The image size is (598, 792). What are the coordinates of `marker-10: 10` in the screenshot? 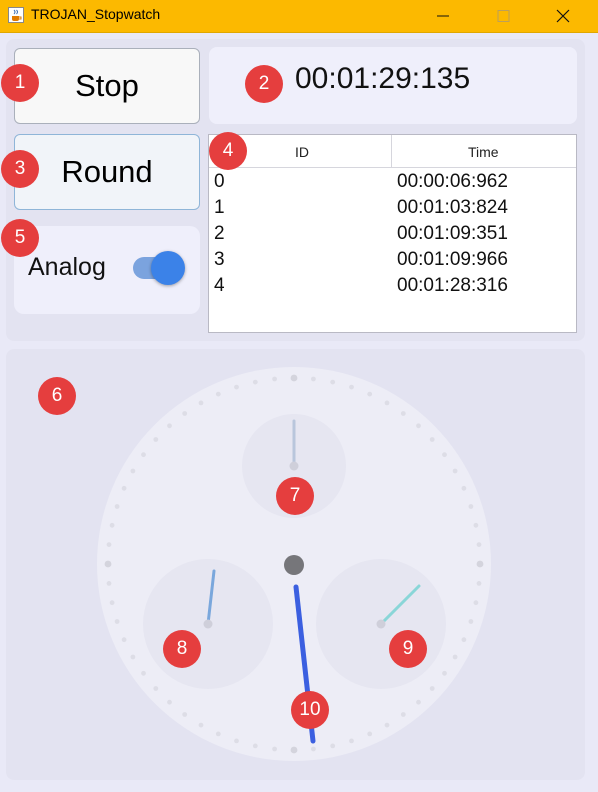 It's located at (310, 710).